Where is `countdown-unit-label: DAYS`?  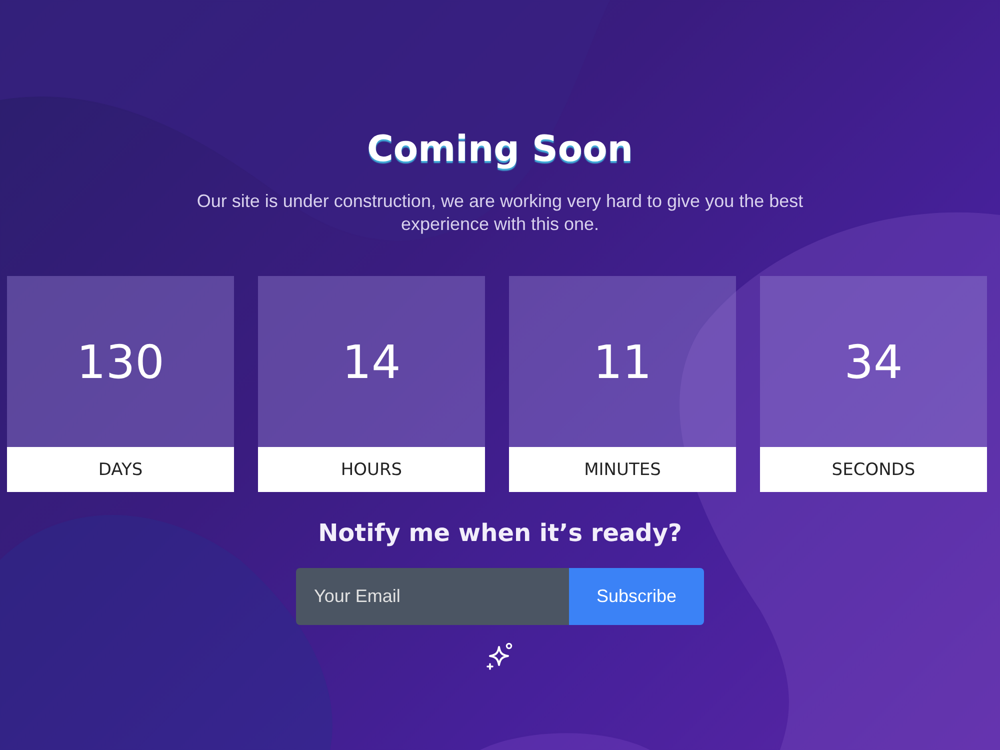 countdown-unit-label: DAYS is located at coordinates (120, 469).